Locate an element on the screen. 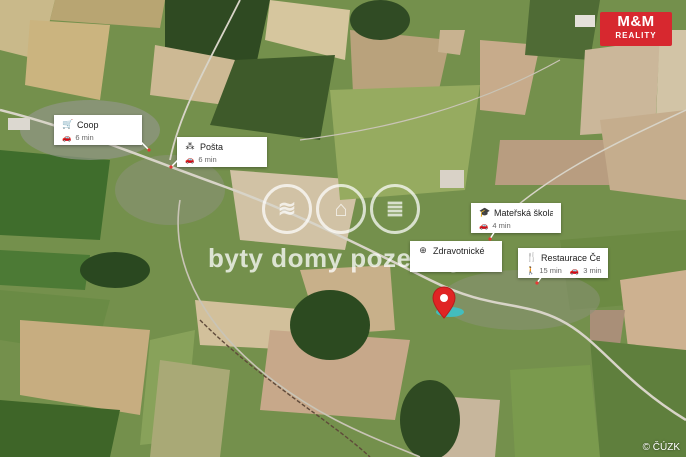 The width and height of the screenshot is (686, 457). poi-card-coop: 🛒 Coop 🚗 6 min is located at coordinates (98, 130).